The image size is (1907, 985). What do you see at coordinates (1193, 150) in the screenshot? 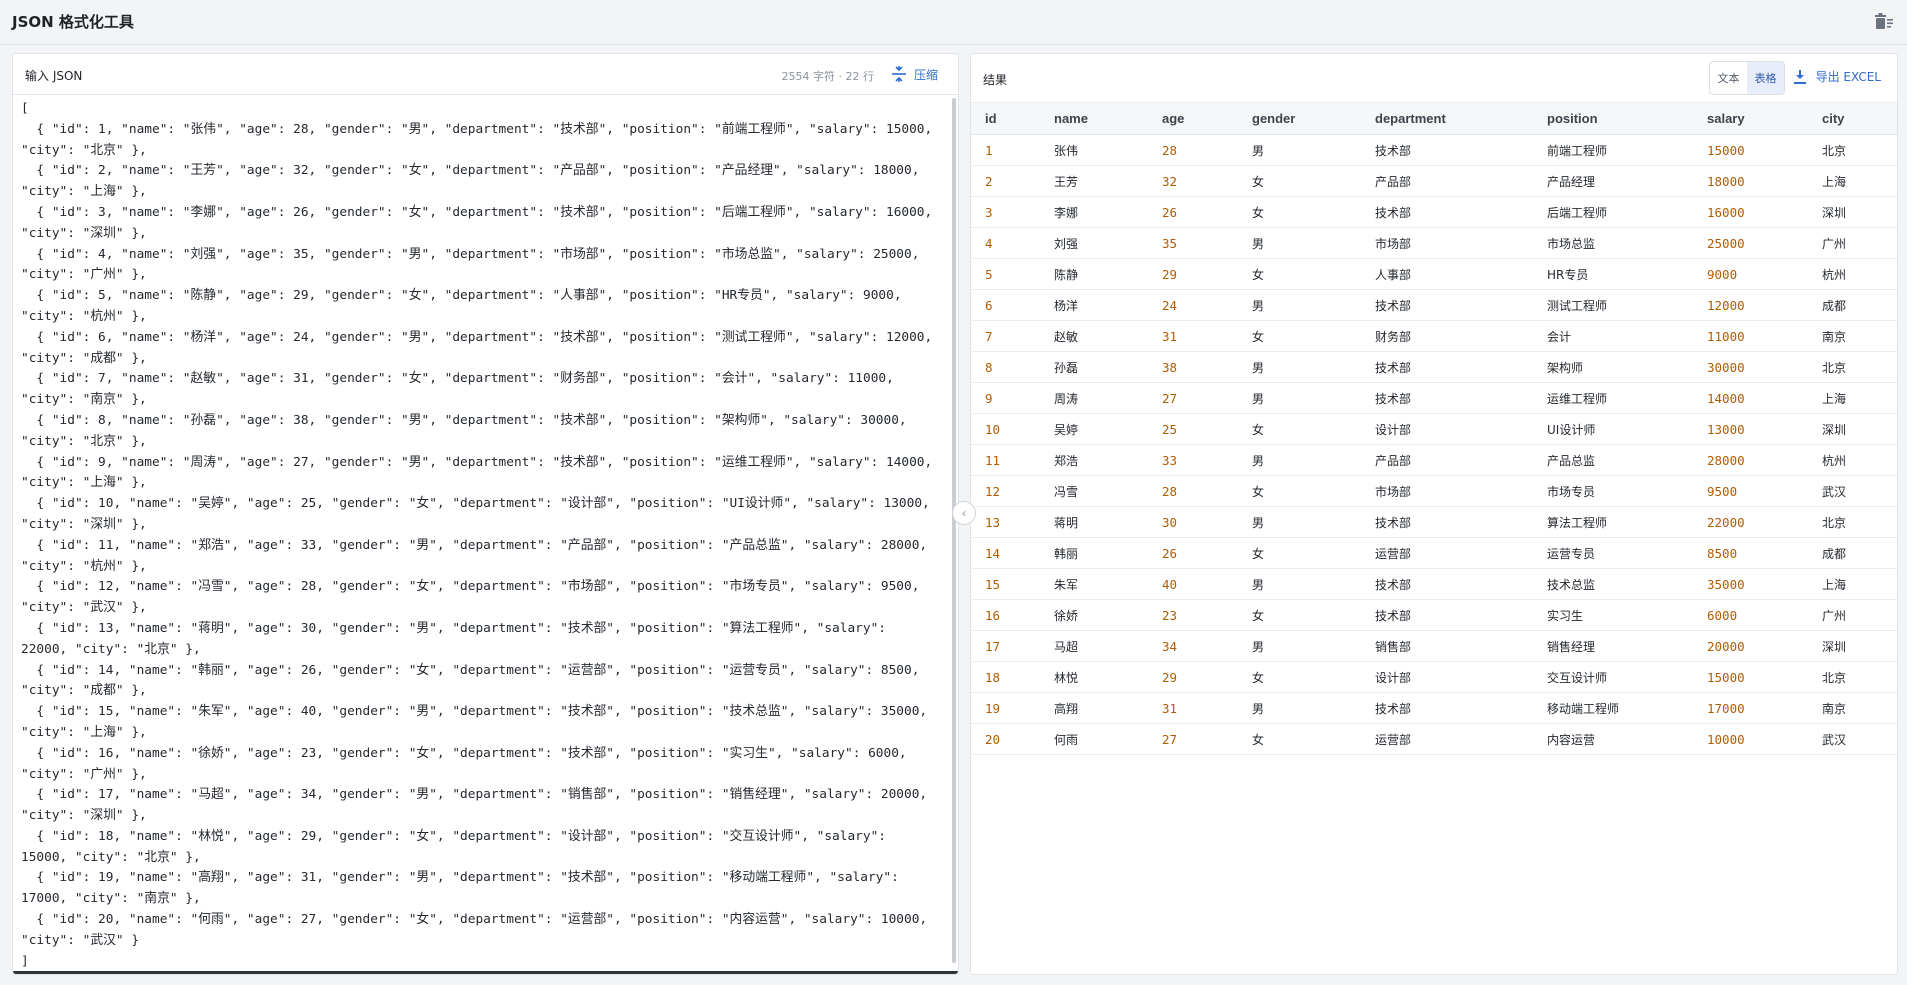
I see `cell-age: 28` at bounding box center [1193, 150].